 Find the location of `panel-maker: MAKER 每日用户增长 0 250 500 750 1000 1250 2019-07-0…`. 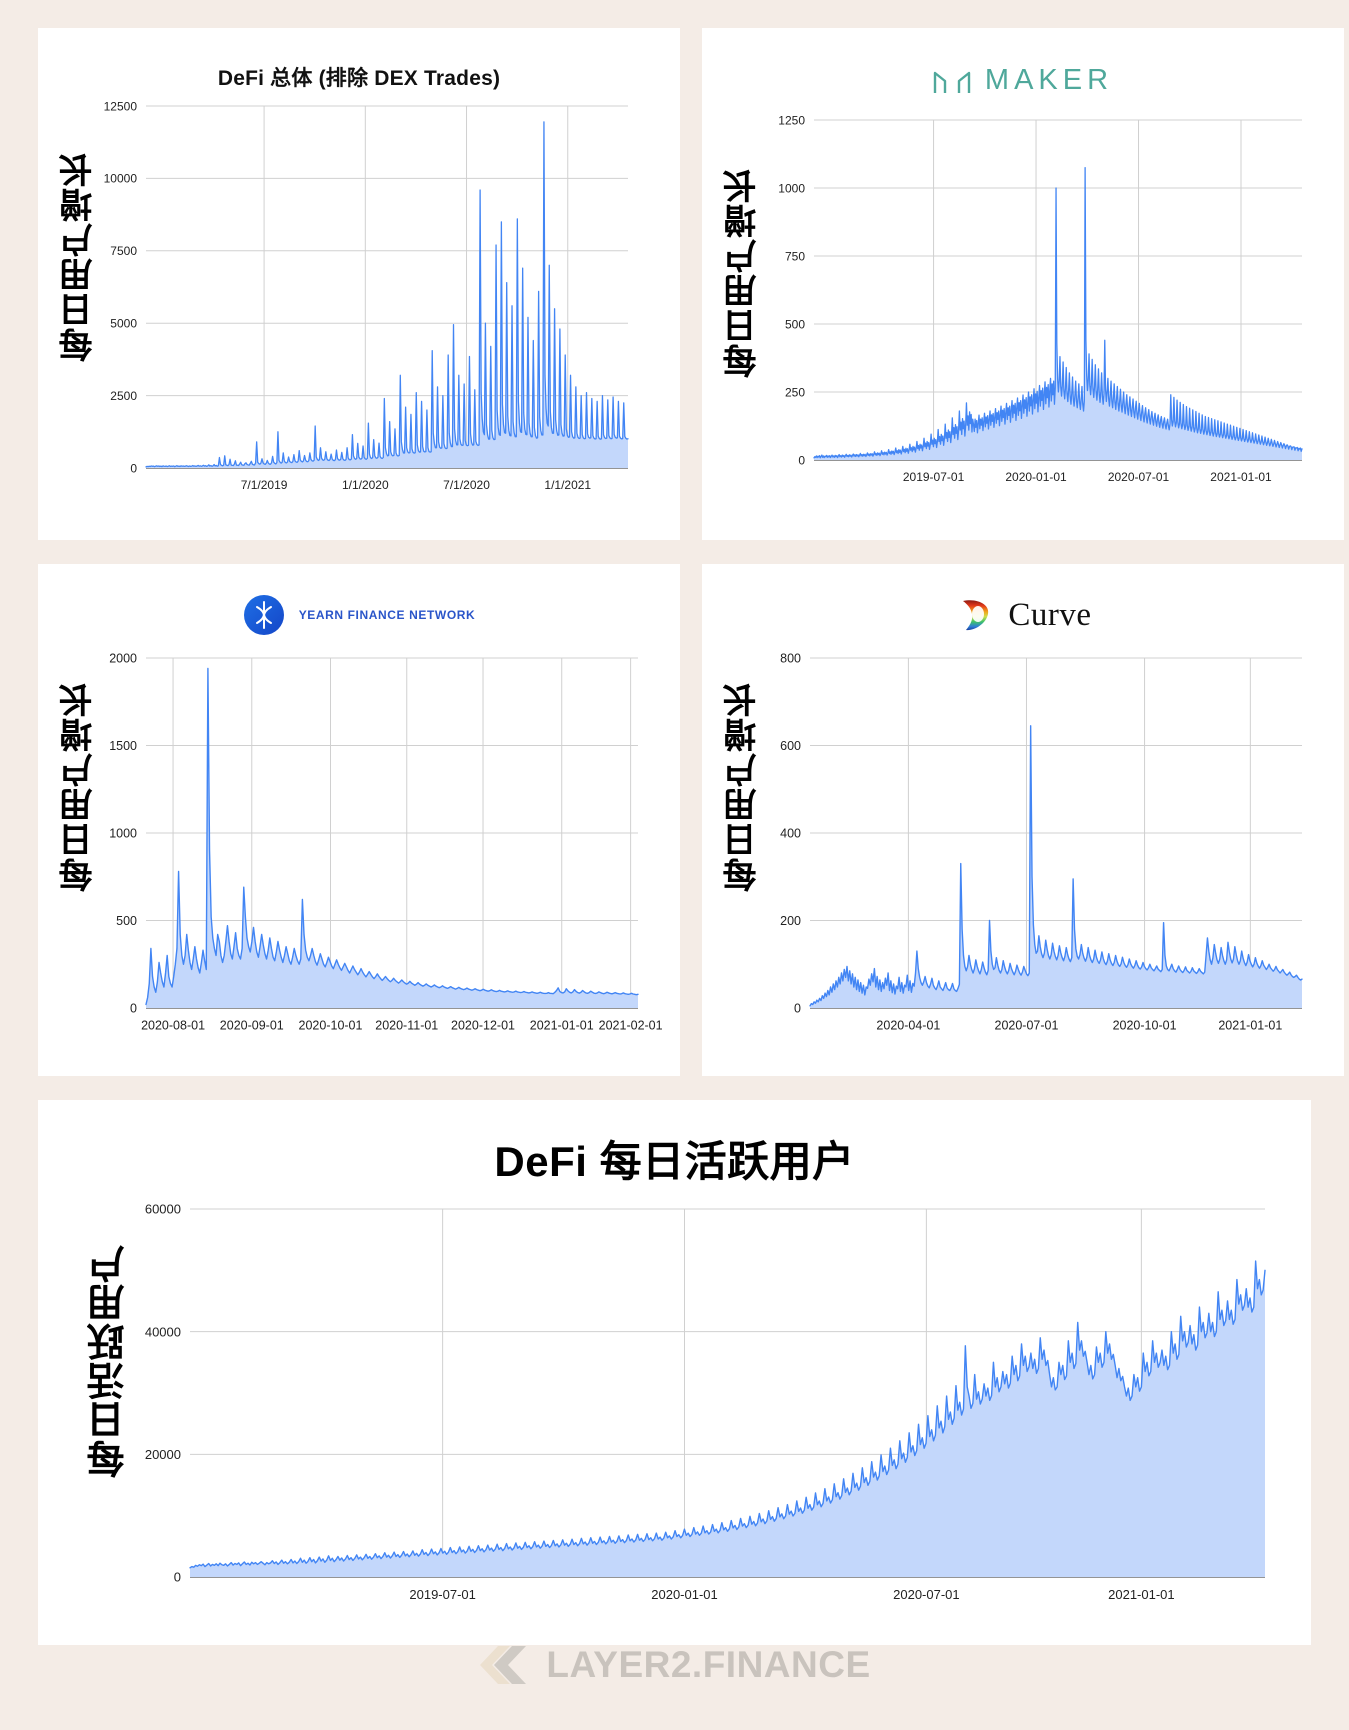

panel-maker: MAKER 每日用户增长 0 250 500 750 1000 1250 2019-07-0… is located at coordinates (1023, 284).